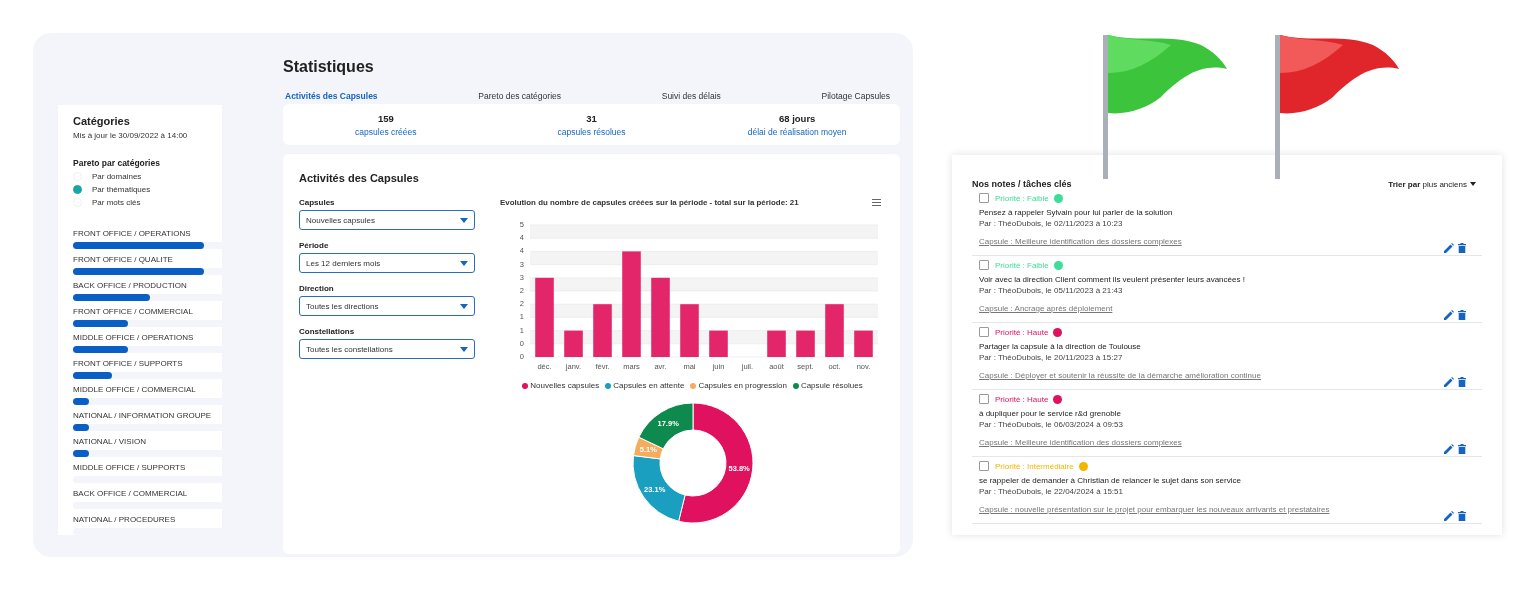 The height and width of the screenshot is (590, 1536). What do you see at coordinates (386, 131) in the screenshot?
I see `stat-label: capsules créées` at bounding box center [386, 131].